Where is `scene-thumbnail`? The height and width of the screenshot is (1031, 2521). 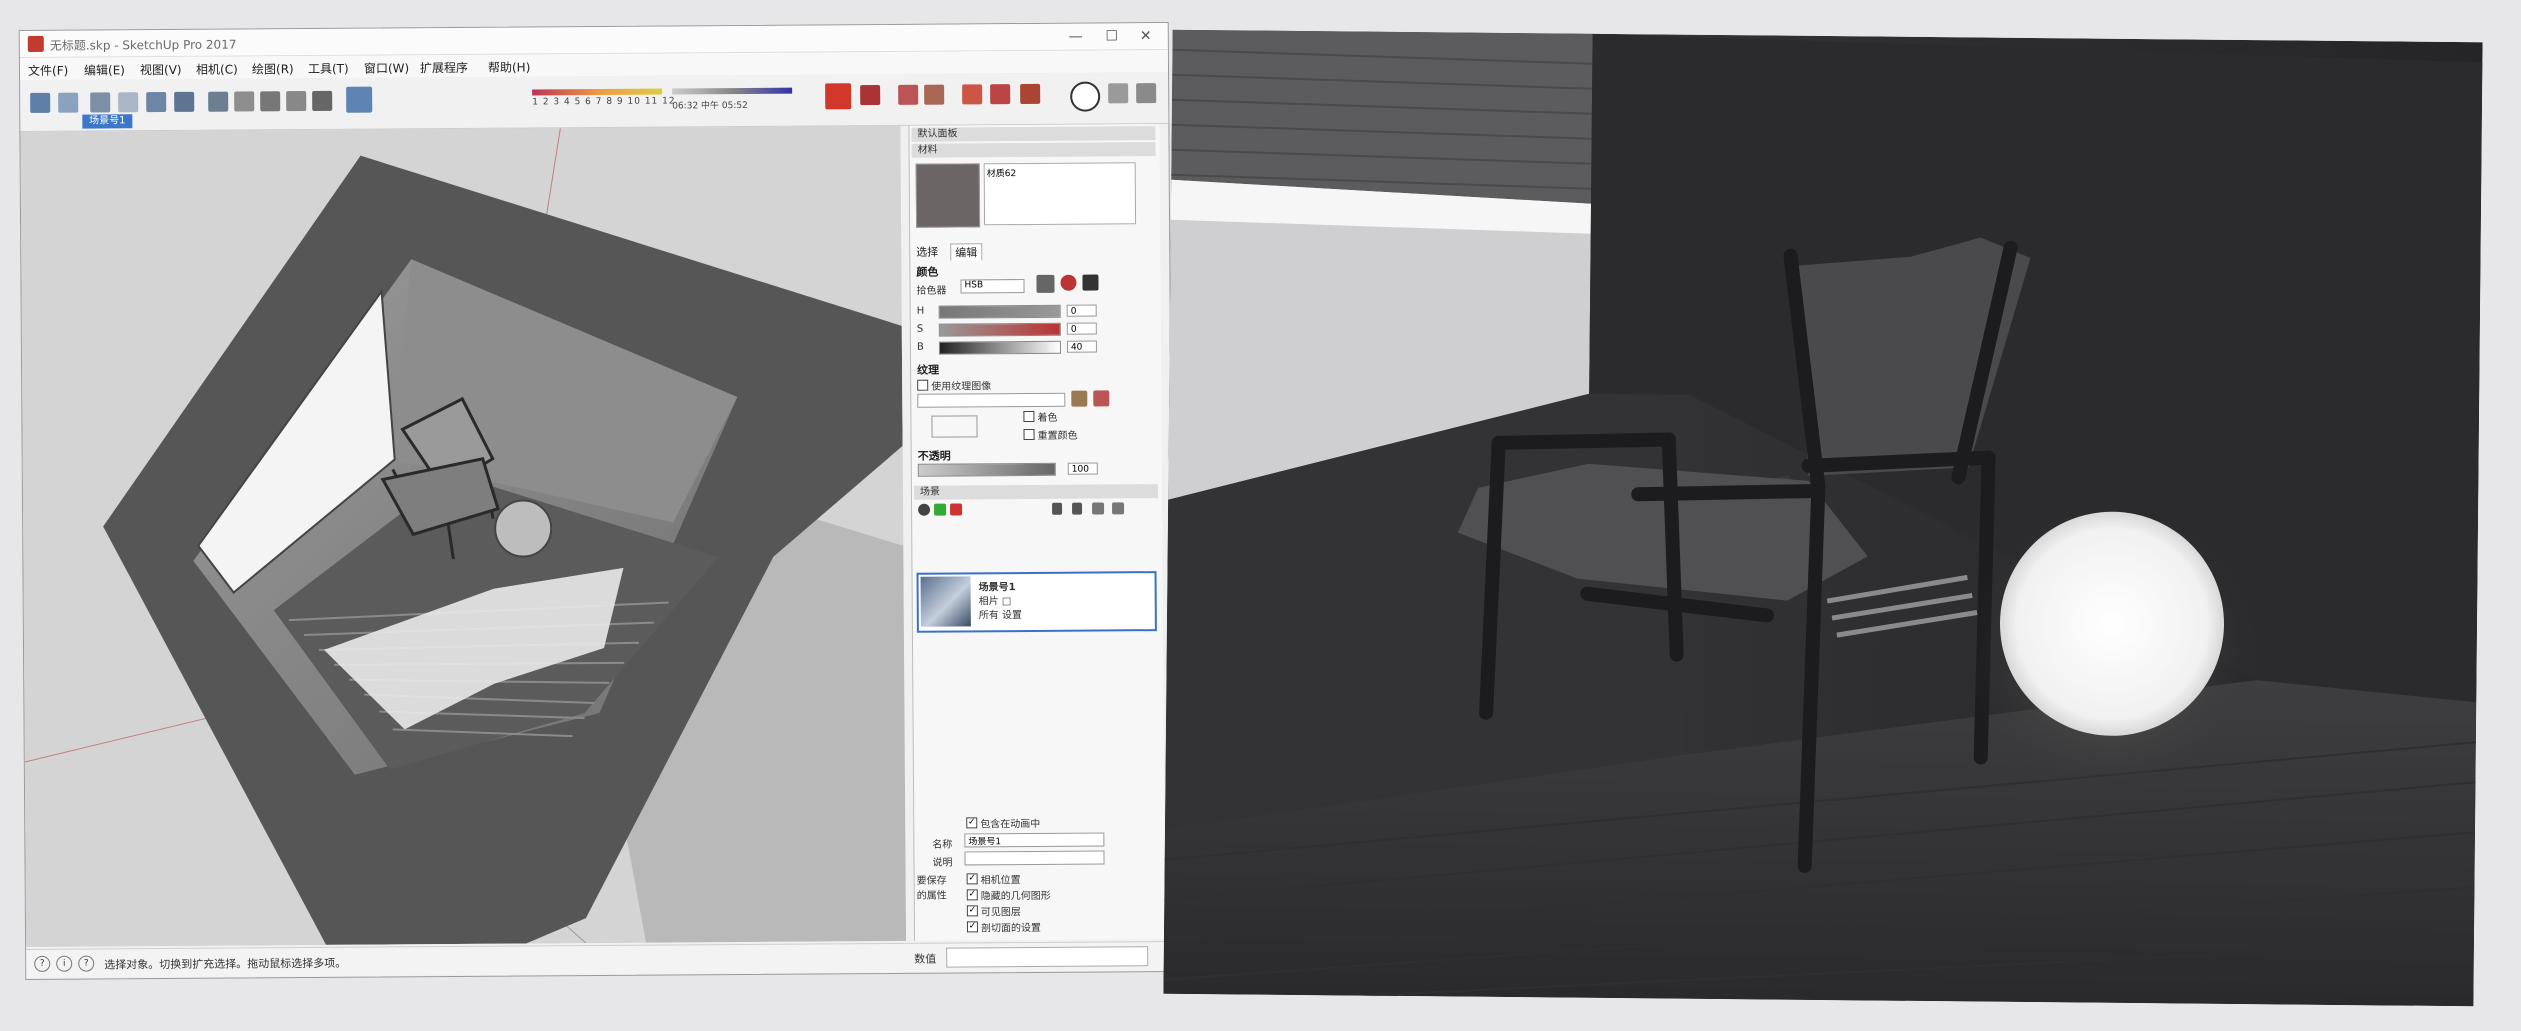 scene-thumbnail is located at coordinates (945, 601).